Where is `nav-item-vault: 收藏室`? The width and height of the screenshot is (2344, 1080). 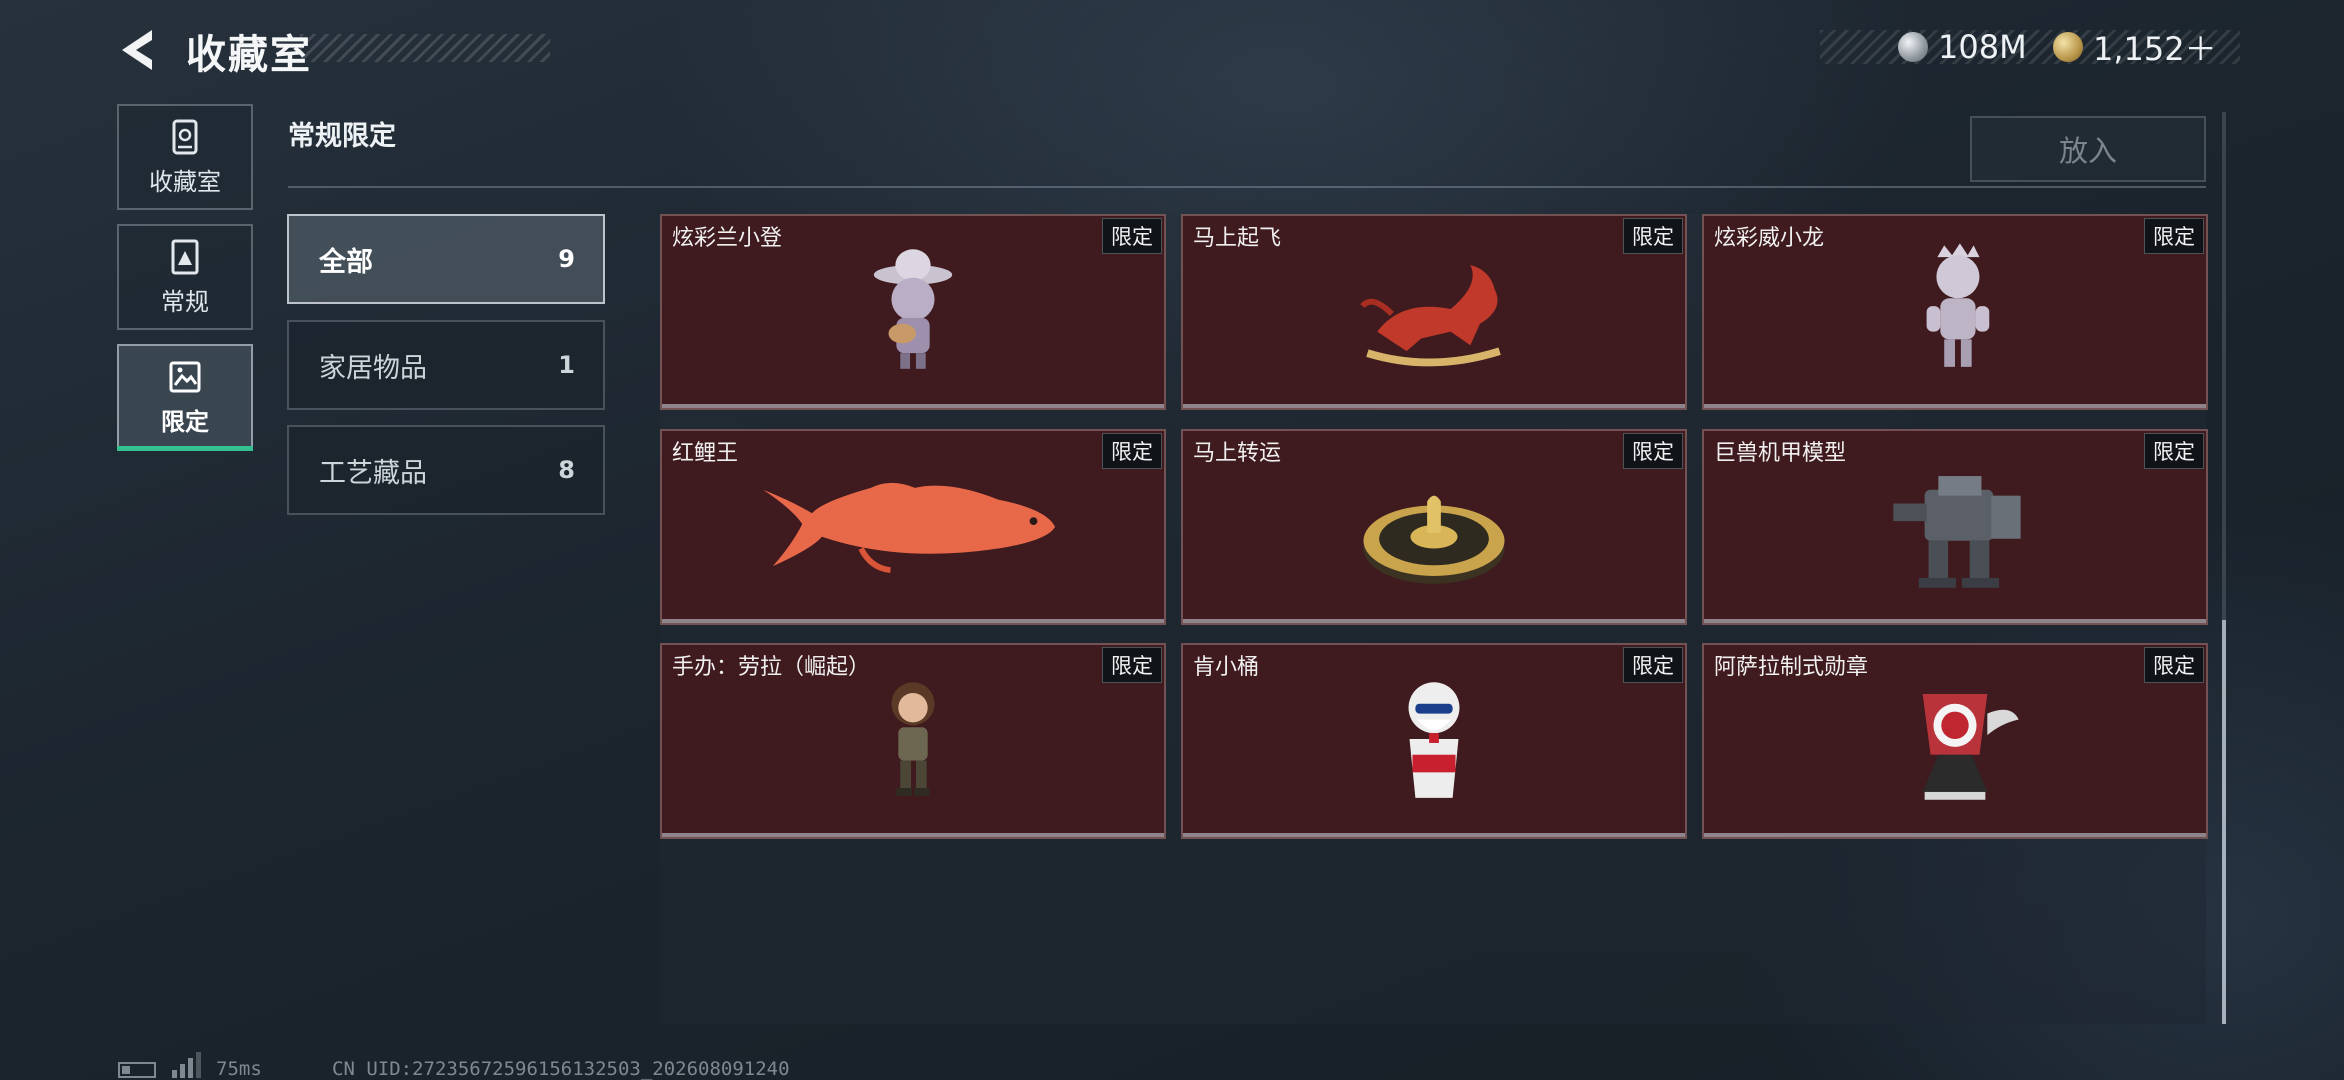 nav-item-vault: 收藏室 is located at coordinates (185, 157).